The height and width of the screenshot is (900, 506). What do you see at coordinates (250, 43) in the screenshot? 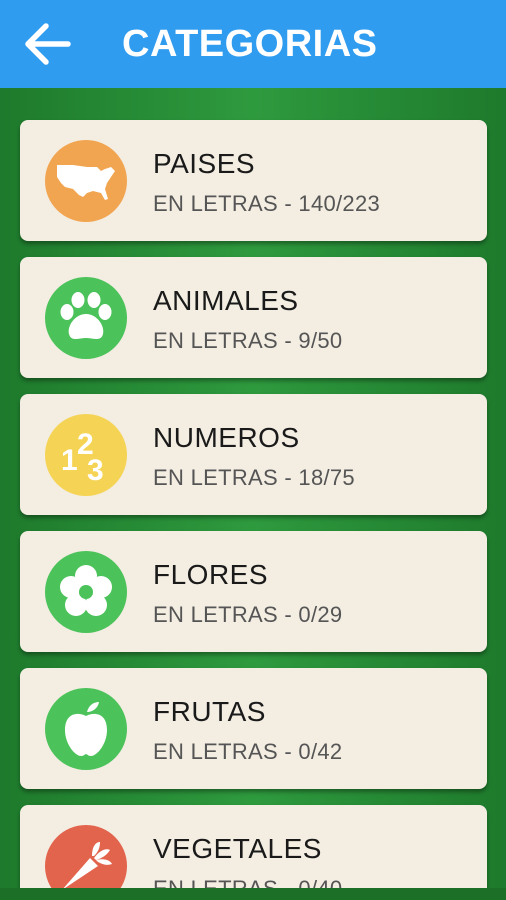
I see `page-title: CATEGORIAS` at bounding box center [250, 43].